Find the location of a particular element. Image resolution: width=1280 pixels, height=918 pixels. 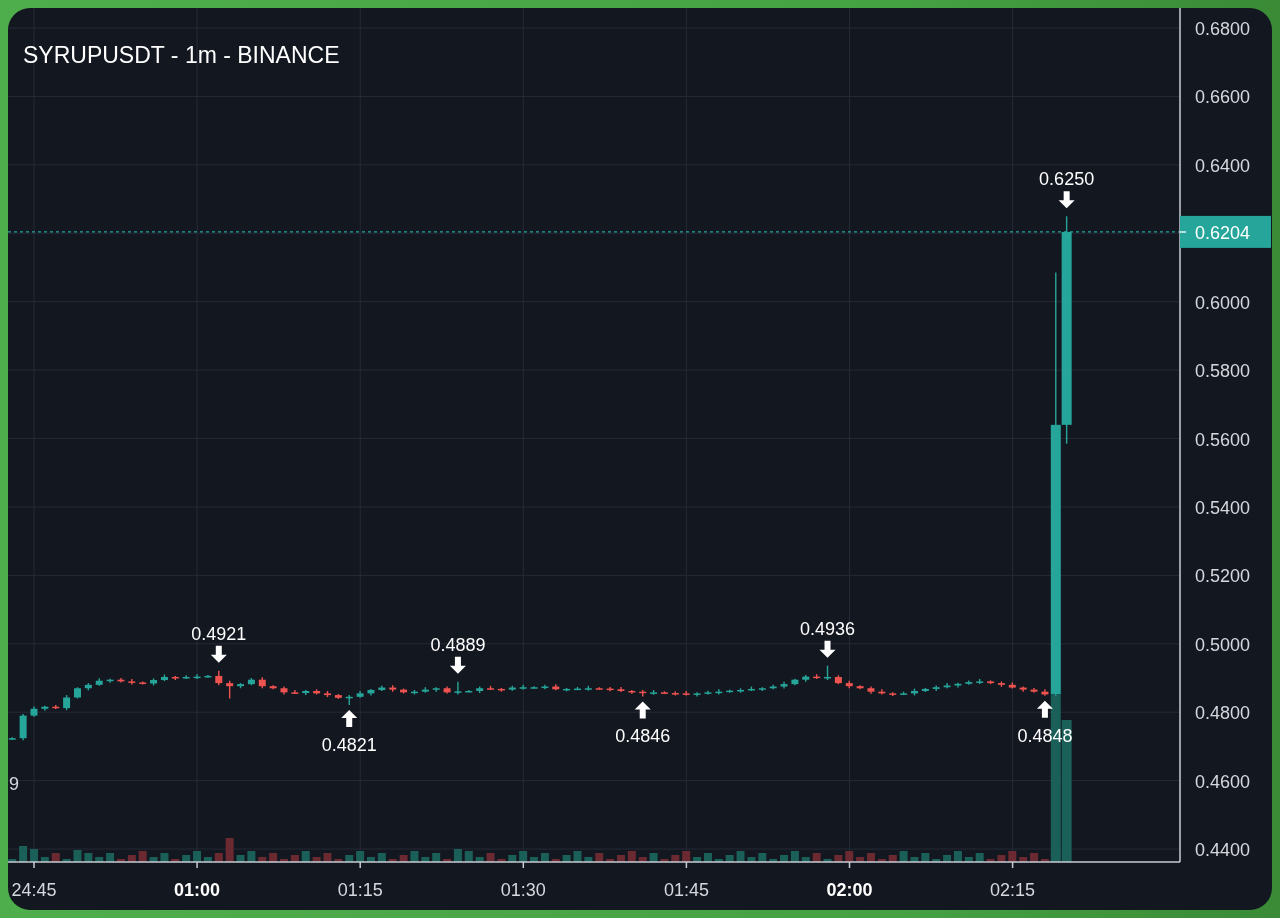

price-label: 0.4848 is located at coordinates (1045, 735).